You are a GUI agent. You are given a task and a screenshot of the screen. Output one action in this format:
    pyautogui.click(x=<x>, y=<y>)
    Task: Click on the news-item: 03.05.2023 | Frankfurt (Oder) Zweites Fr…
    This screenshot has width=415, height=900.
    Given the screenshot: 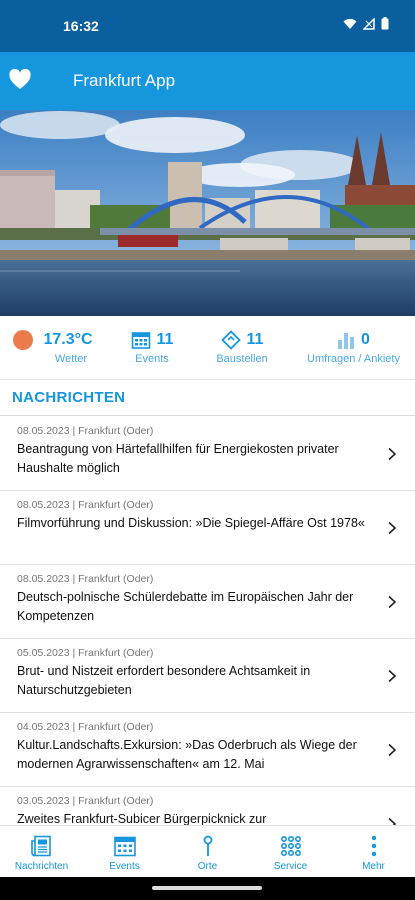 What is the action you would take?
    pyautogui.click(x=207, y=806)
    